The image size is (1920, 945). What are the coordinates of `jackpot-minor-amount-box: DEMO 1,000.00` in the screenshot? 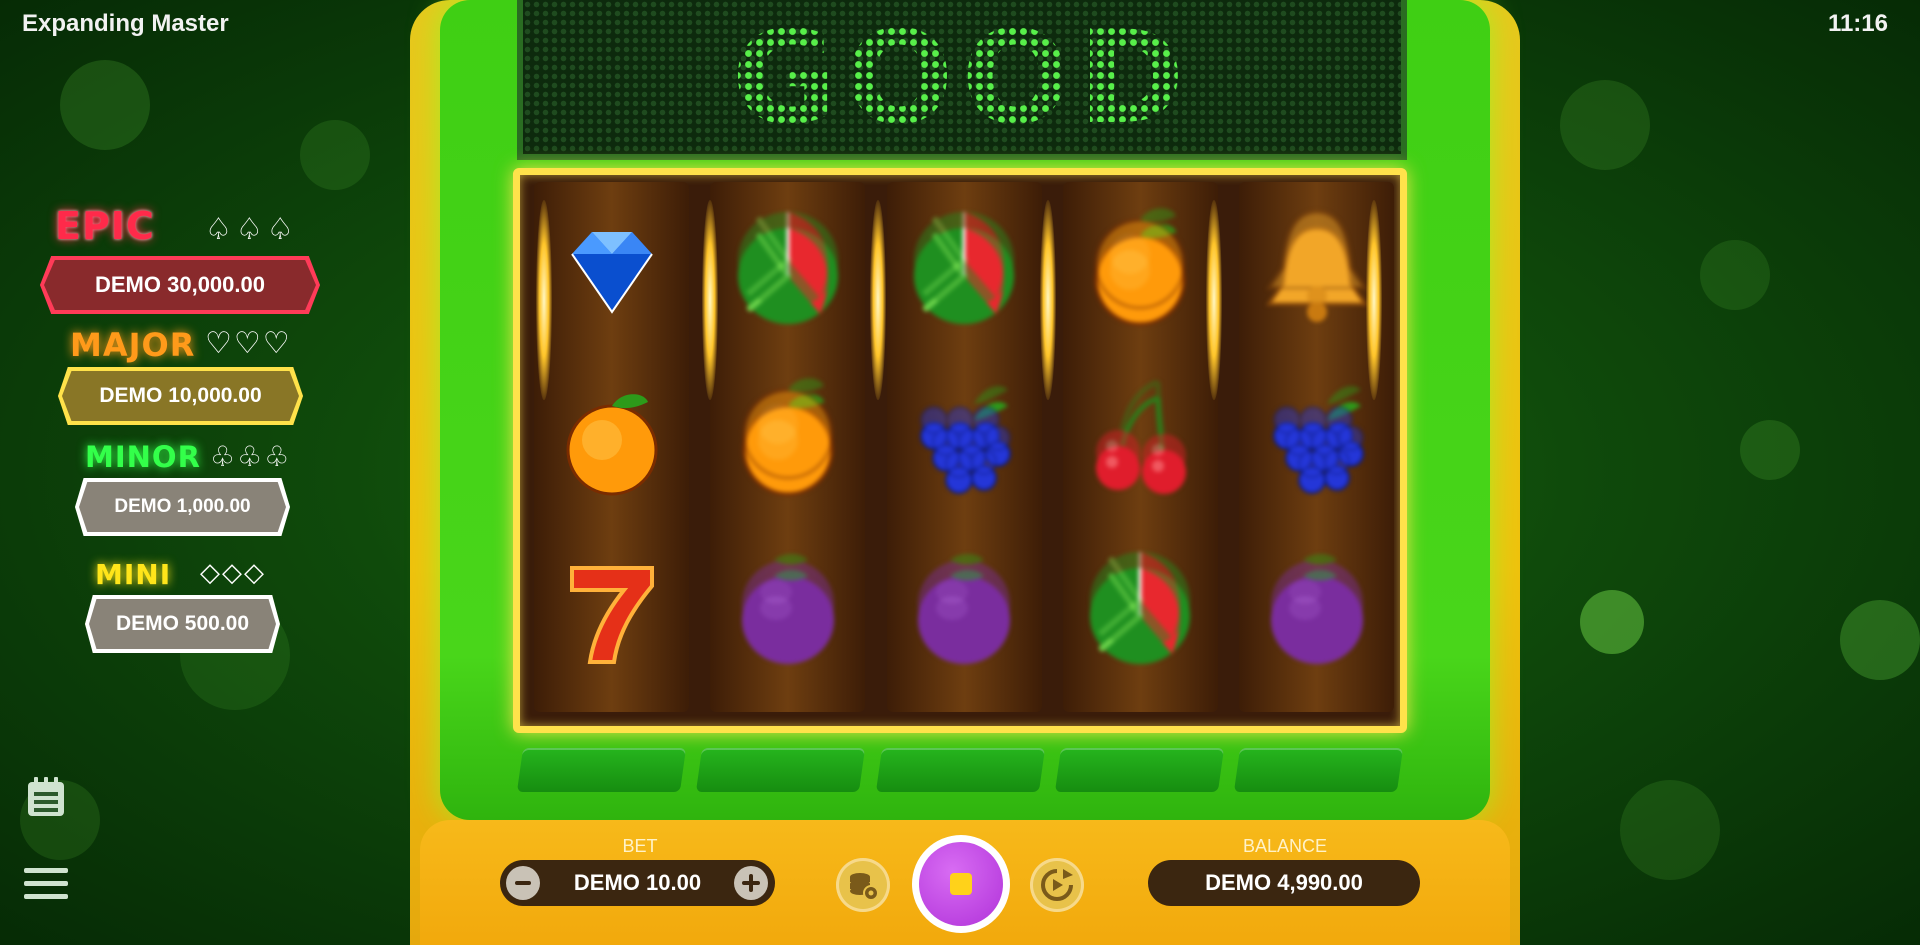 It's located at (182, 507).